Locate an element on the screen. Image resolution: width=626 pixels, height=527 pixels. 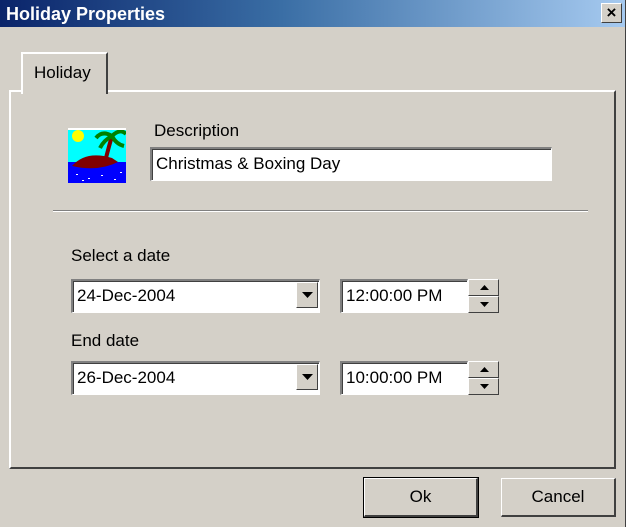
description-field: Christmas & Boxing Day is located at coordinates (351, 164).